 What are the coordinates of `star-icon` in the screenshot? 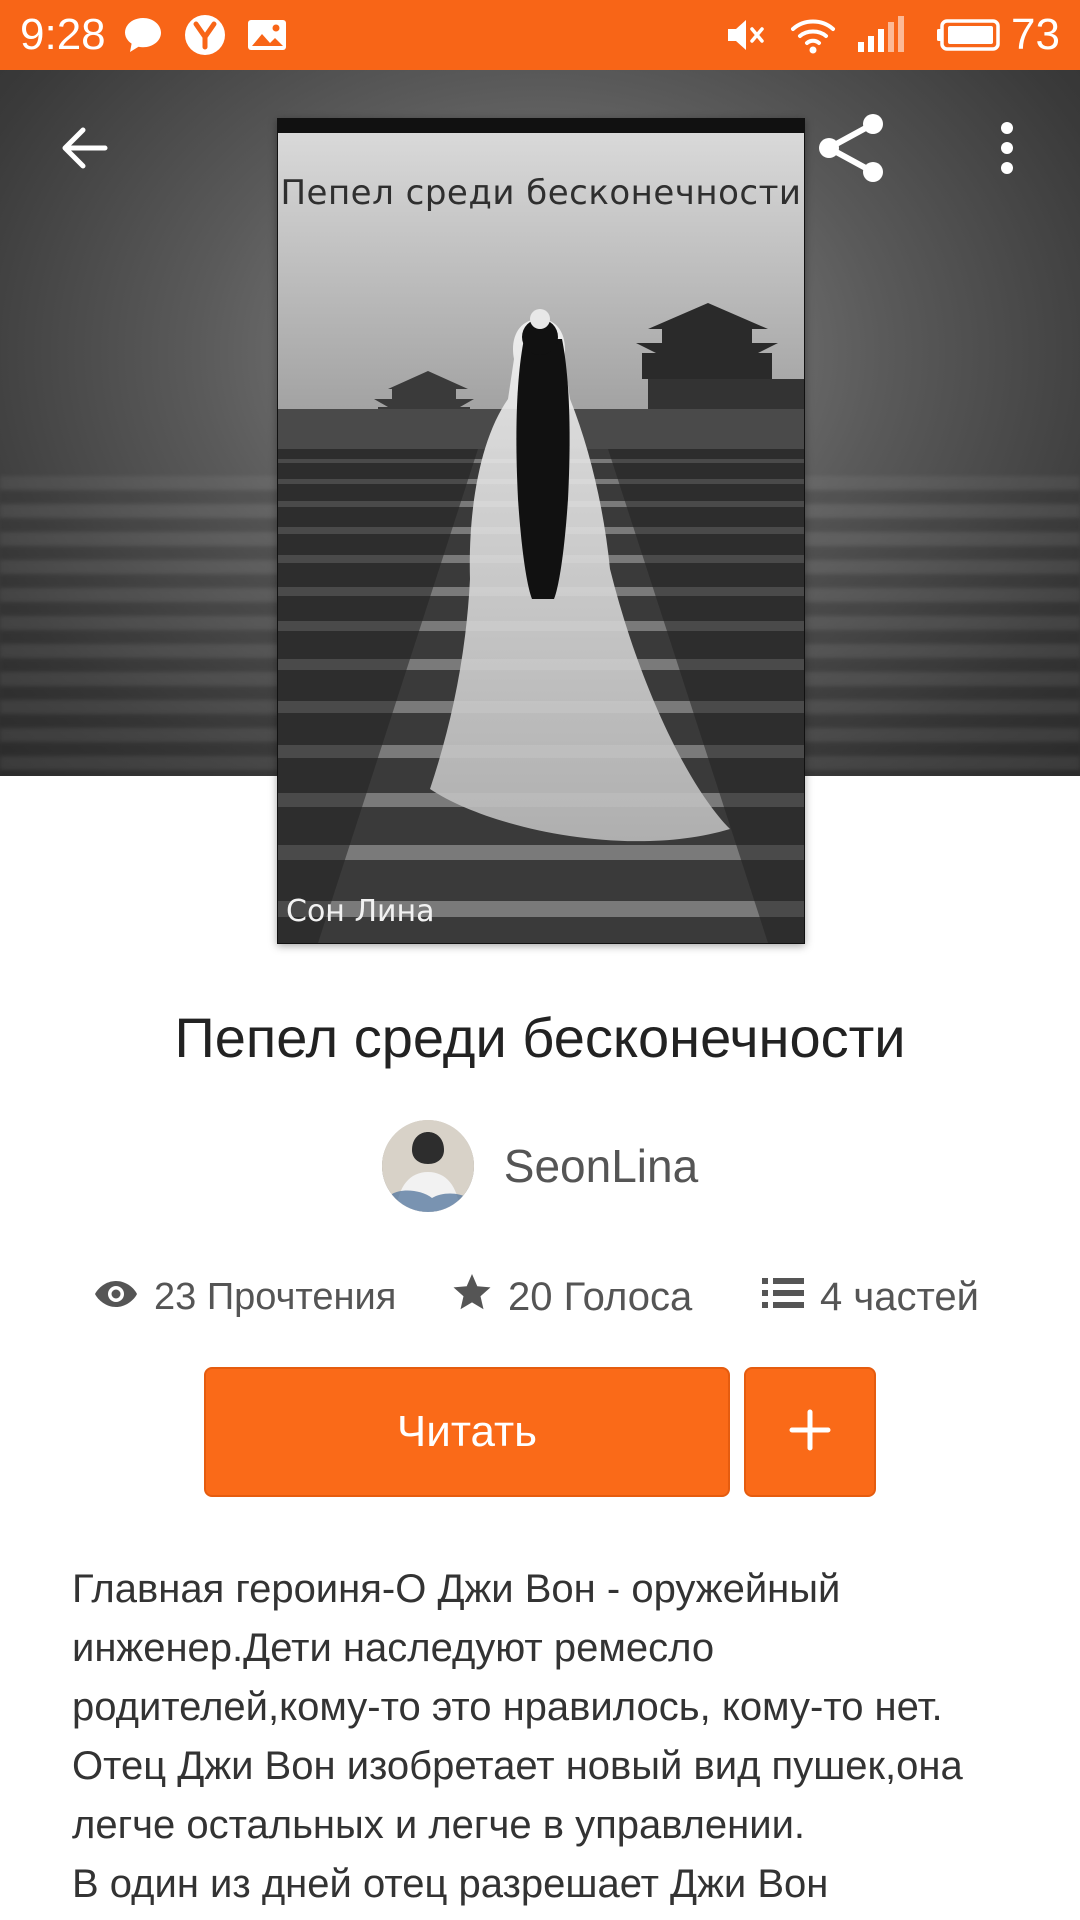 It's located at (472, 1297).